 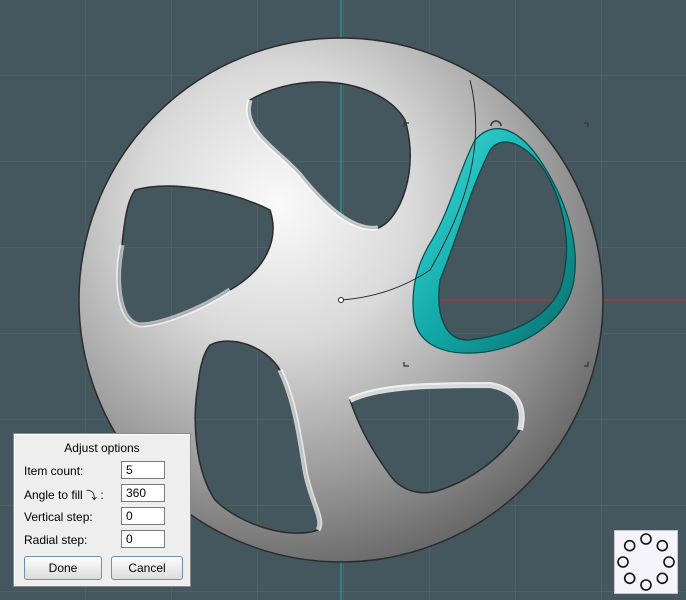 What do you see at coordinates (143, 539) in the screenshot?
I see `radial-step-input` at bounding box center [143, 539].